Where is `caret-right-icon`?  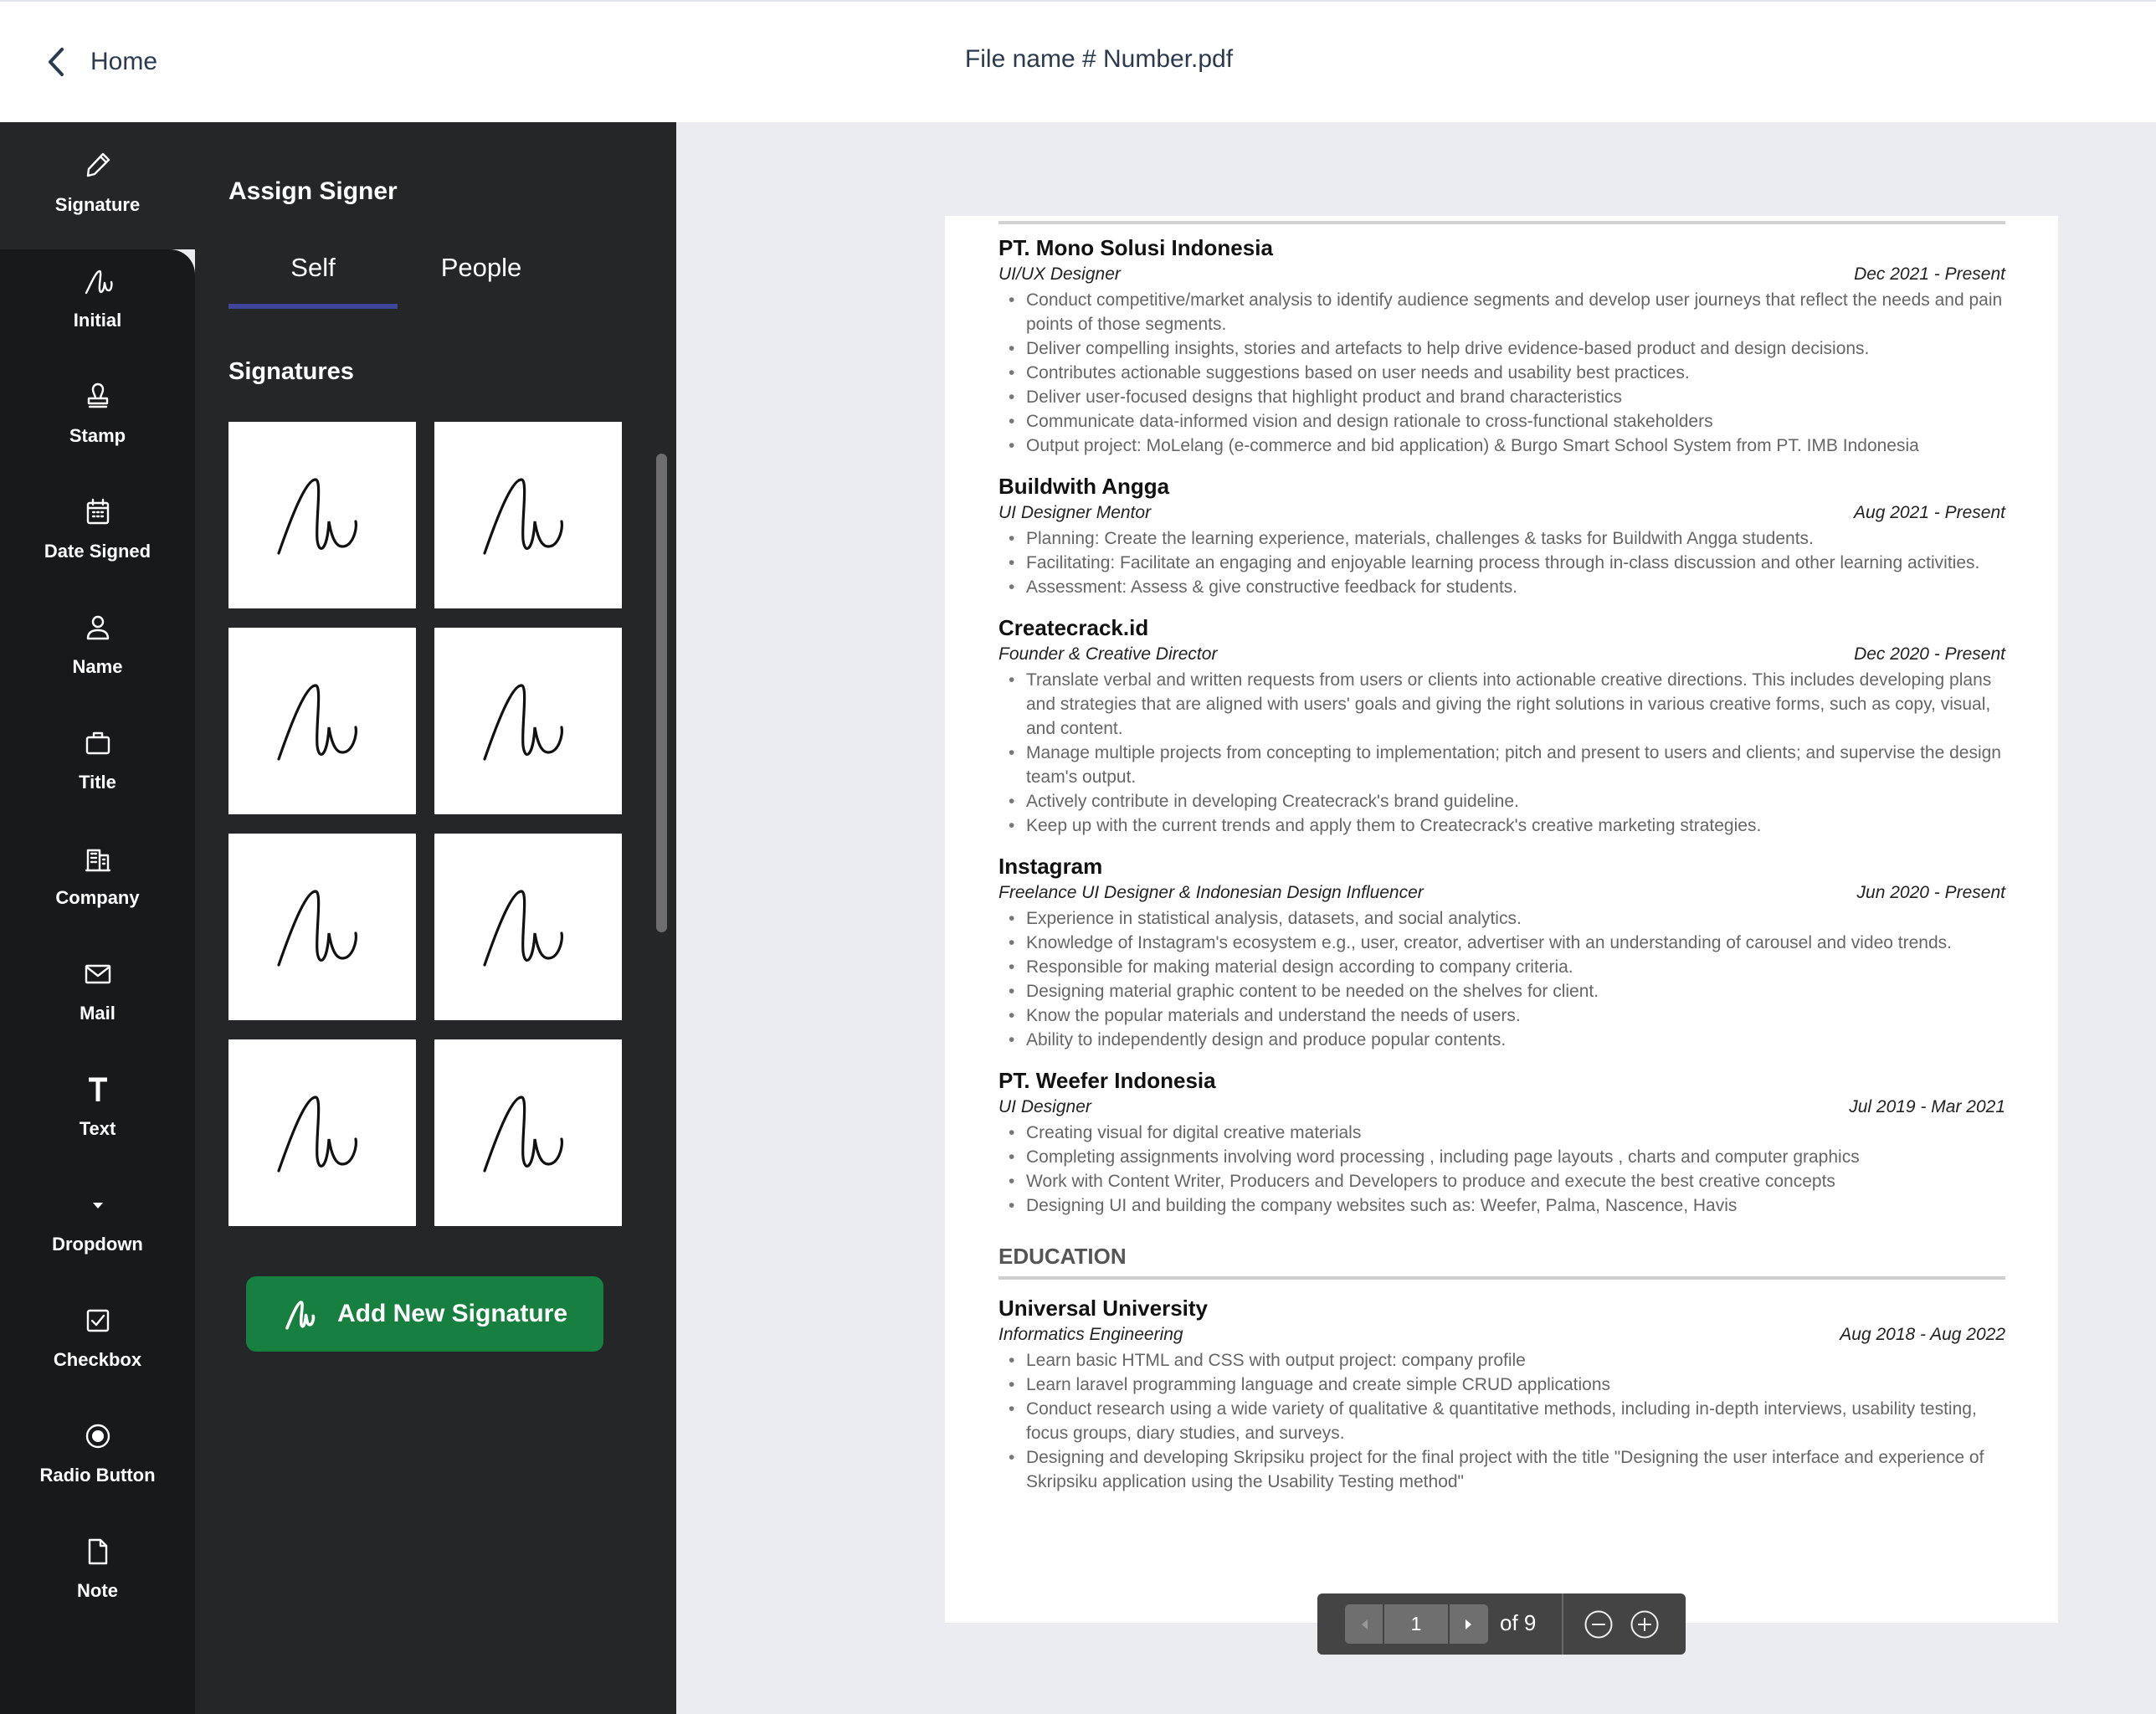
caret-right-icon is located at coordinates (1468, 1624).